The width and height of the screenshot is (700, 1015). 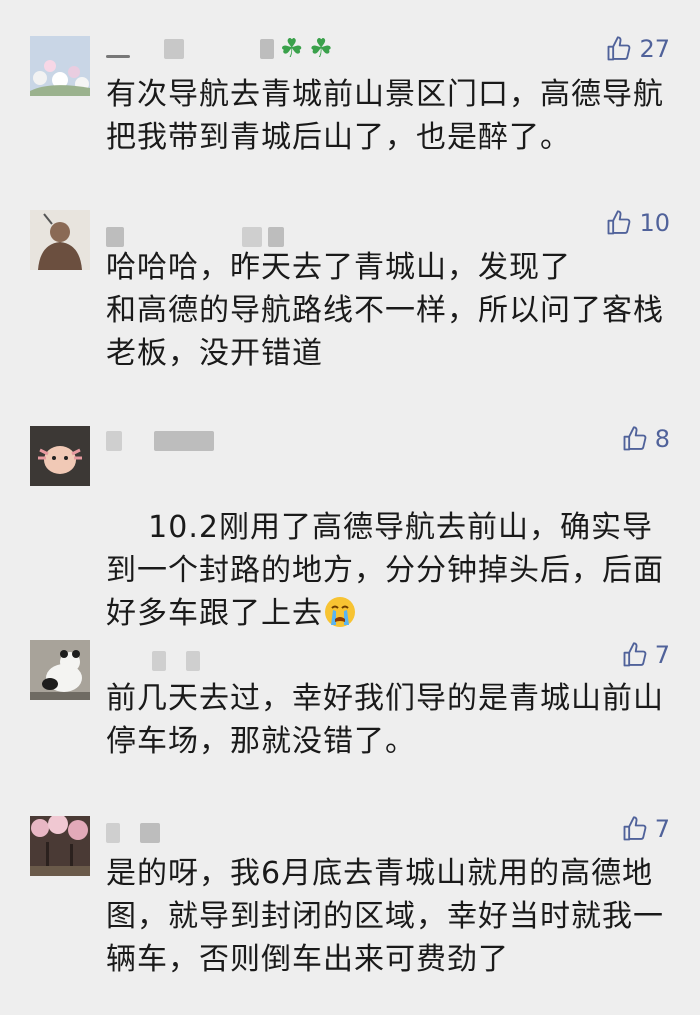 I want to click on username-redacted: ☘ ☘, so click(x=219, y=49).